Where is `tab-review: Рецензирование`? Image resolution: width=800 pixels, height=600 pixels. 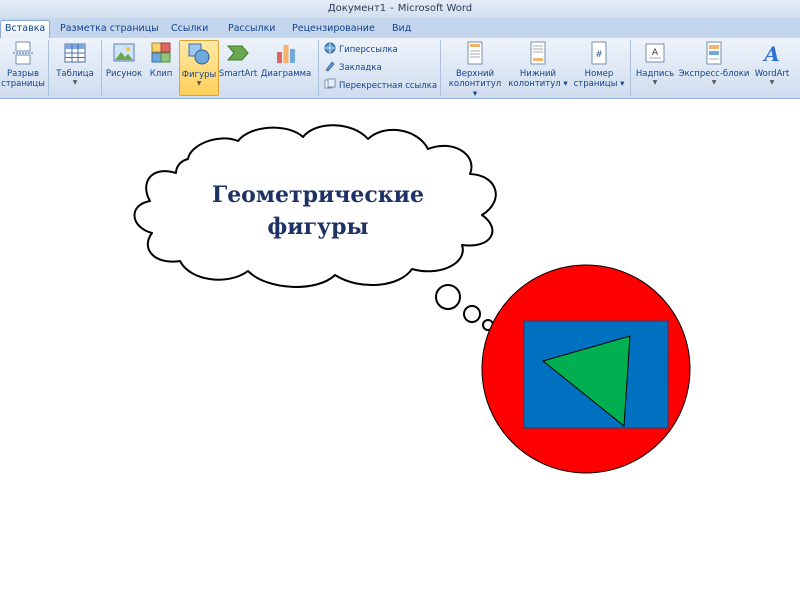 tab-review: Рецензирование is located at coordinates (333, 29).